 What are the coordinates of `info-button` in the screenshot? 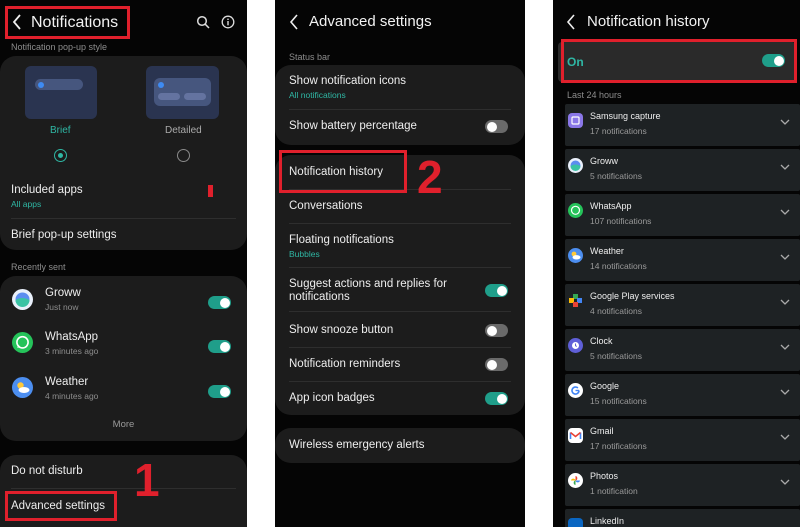 It's located at (228, 22).